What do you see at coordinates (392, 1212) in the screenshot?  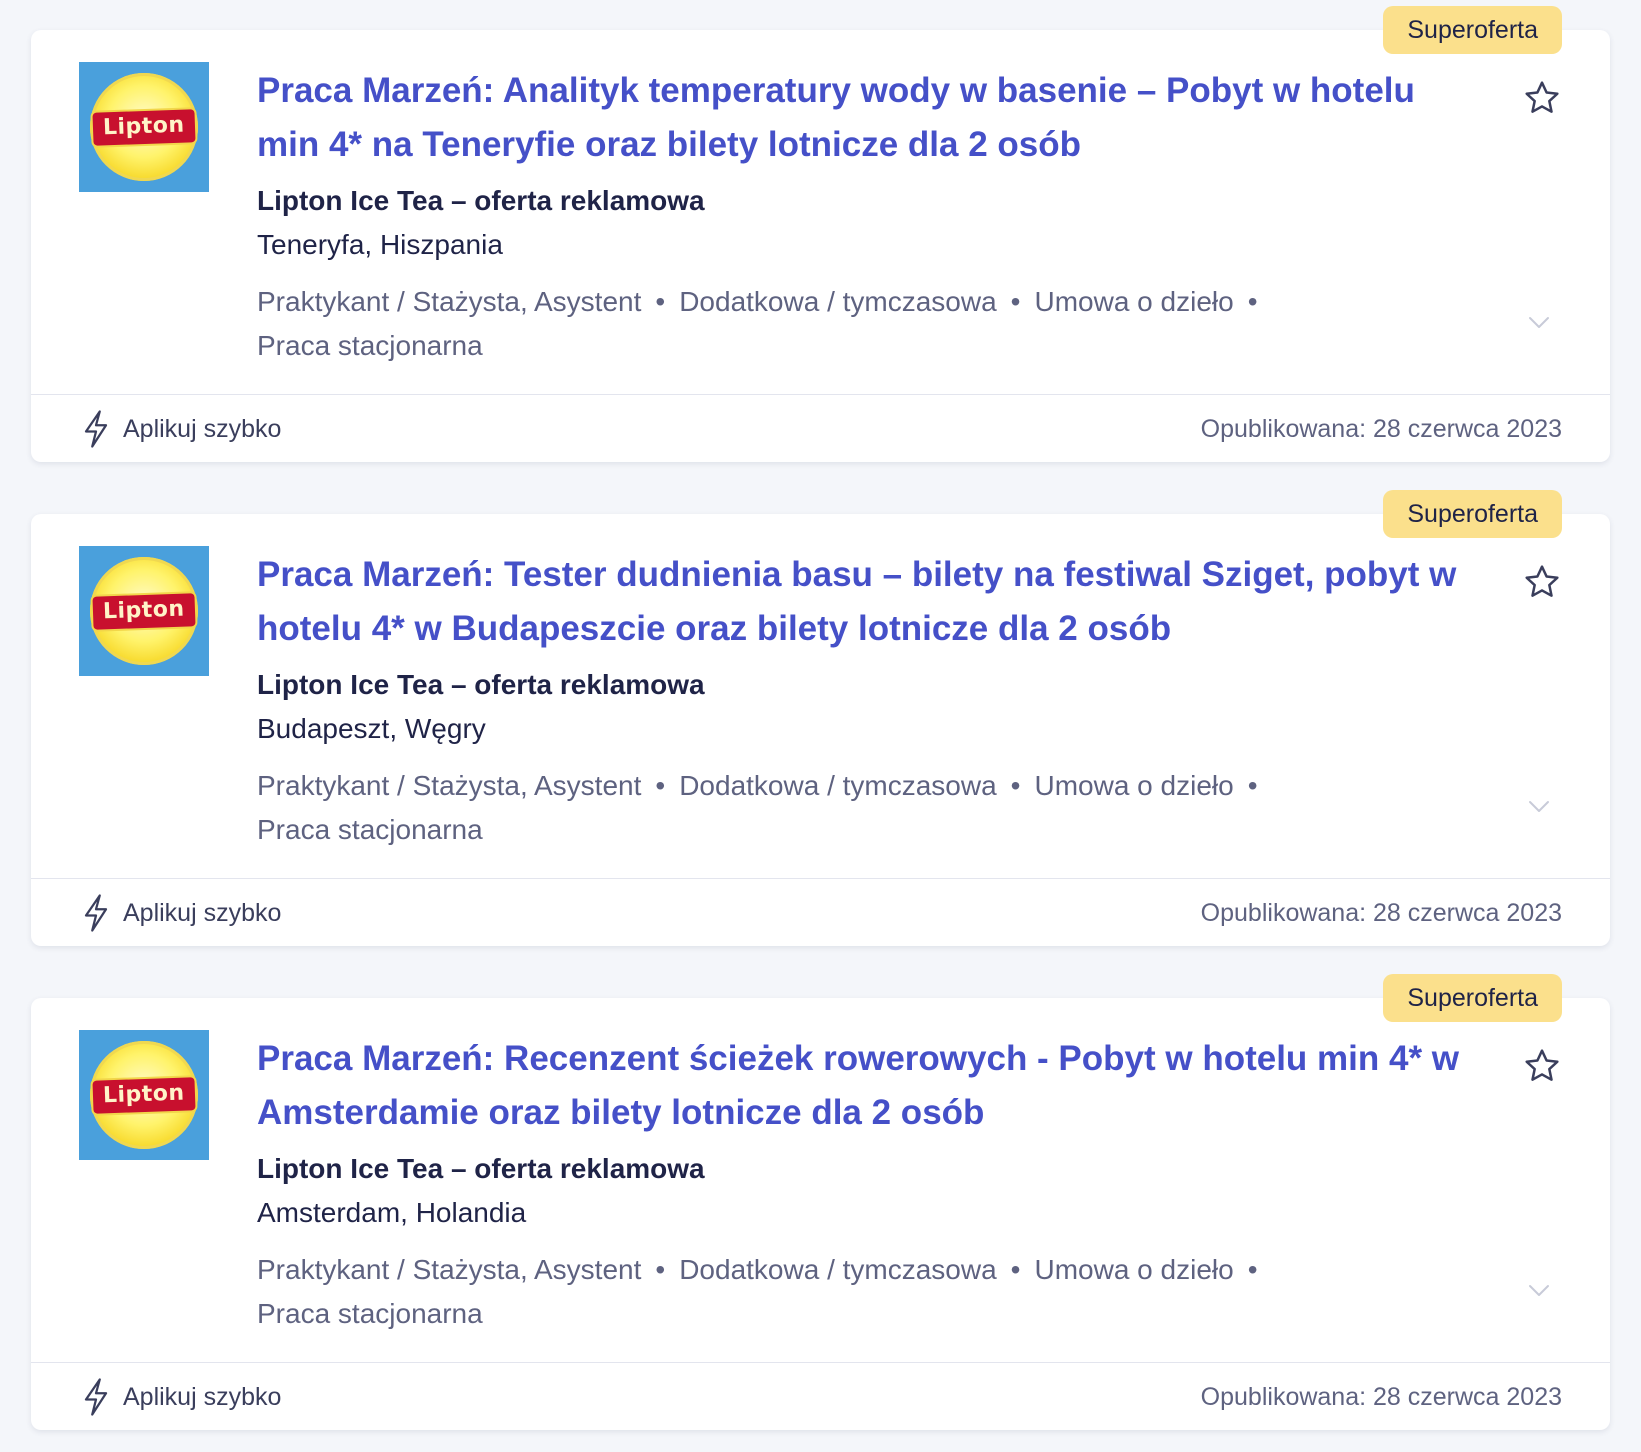 I see `offer-location: Amsterdam, Holandia` at bounding box center [392, 1212].